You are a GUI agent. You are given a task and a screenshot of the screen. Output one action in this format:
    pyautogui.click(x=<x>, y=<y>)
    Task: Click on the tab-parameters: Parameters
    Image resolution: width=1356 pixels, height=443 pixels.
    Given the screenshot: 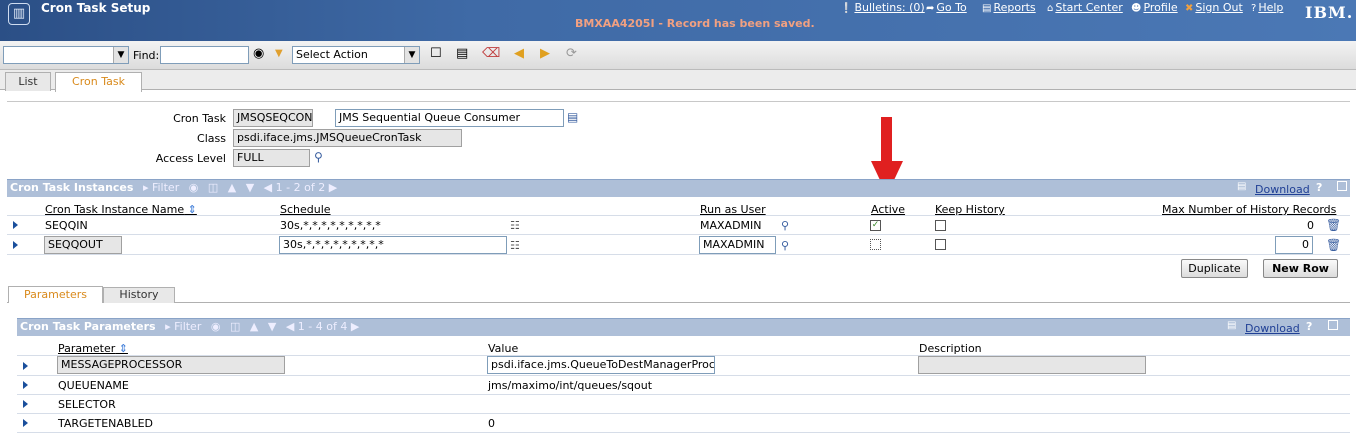 What is the action you would take?
    pyautogui.click(x=55, y=294)
    